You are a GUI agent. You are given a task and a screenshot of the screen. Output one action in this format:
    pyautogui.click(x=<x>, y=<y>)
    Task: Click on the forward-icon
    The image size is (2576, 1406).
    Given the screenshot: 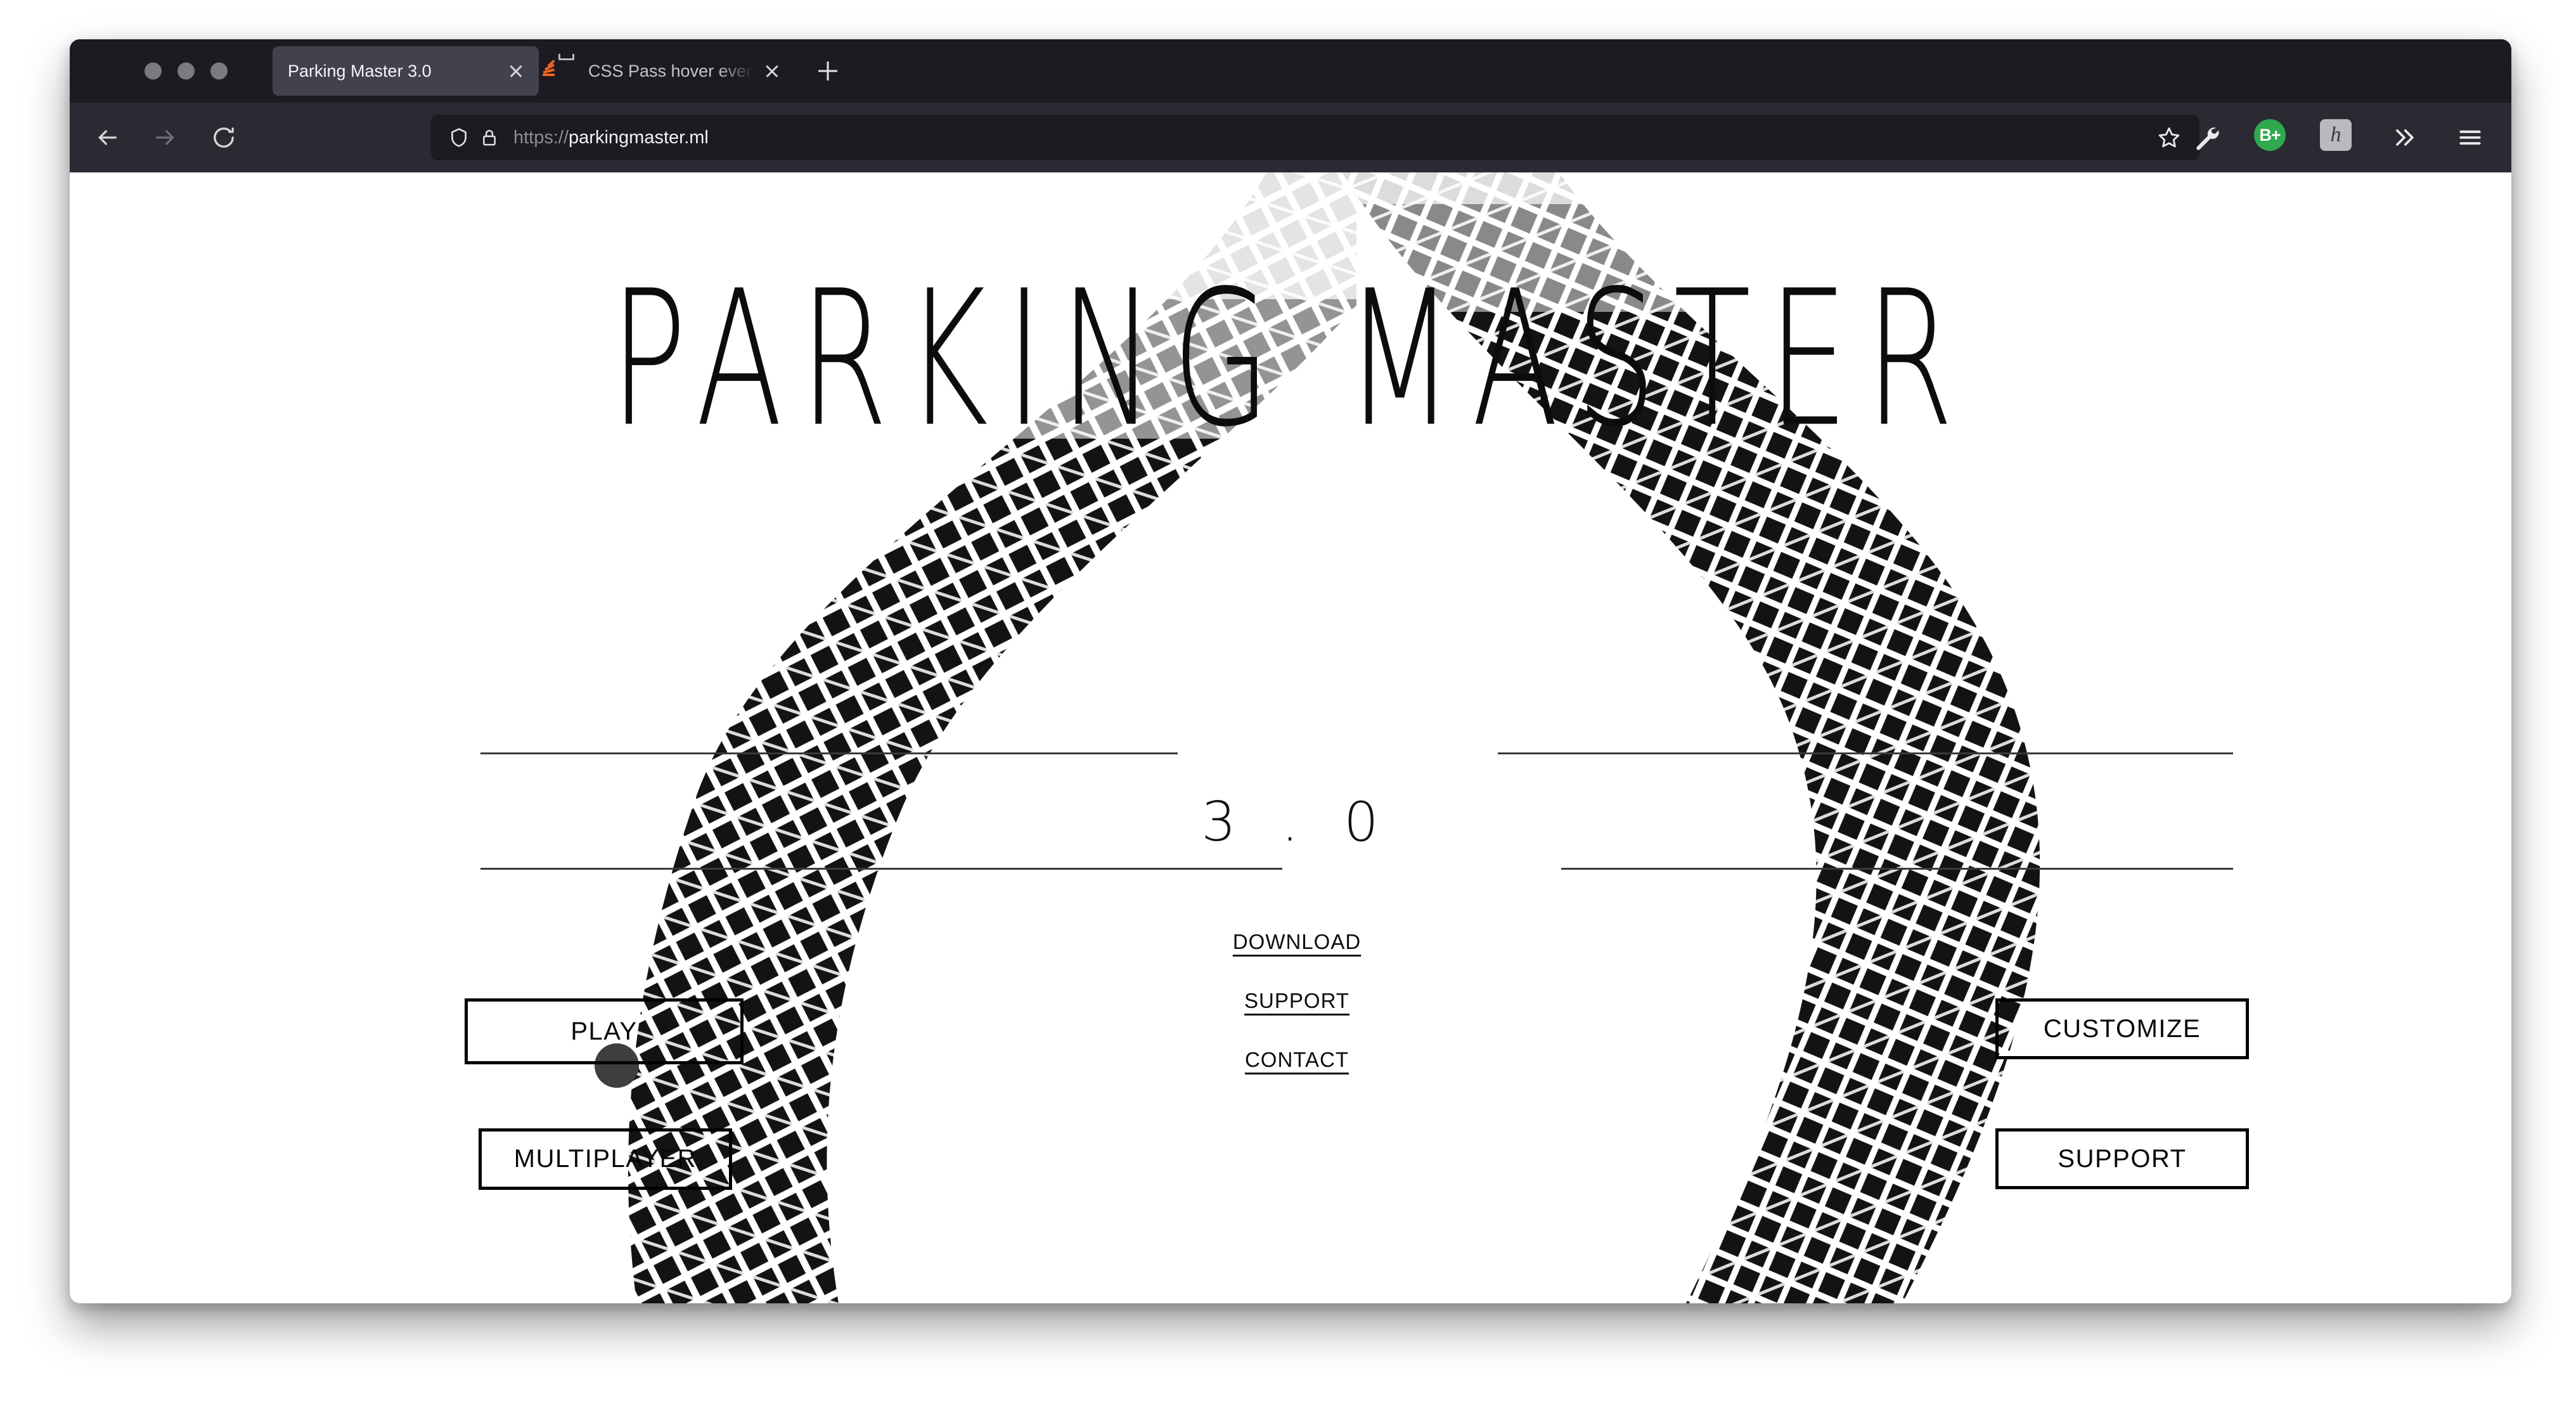 What is the action you would take?
    pyautogui.click(x=165, y=137)
    